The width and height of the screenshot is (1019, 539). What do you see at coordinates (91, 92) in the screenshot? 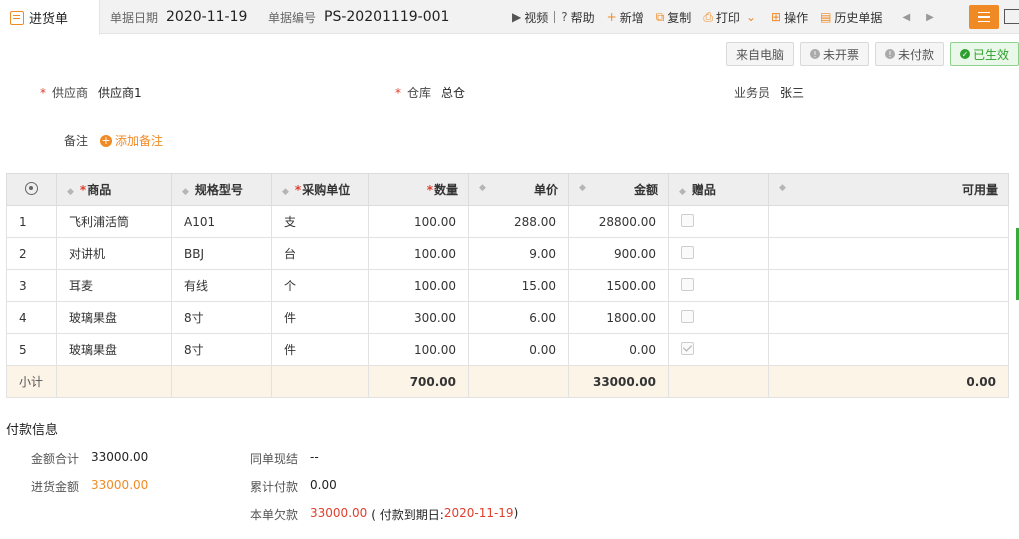
I see `supplier-field: * 供应商 供应商1` at bounding box center [91, 92].